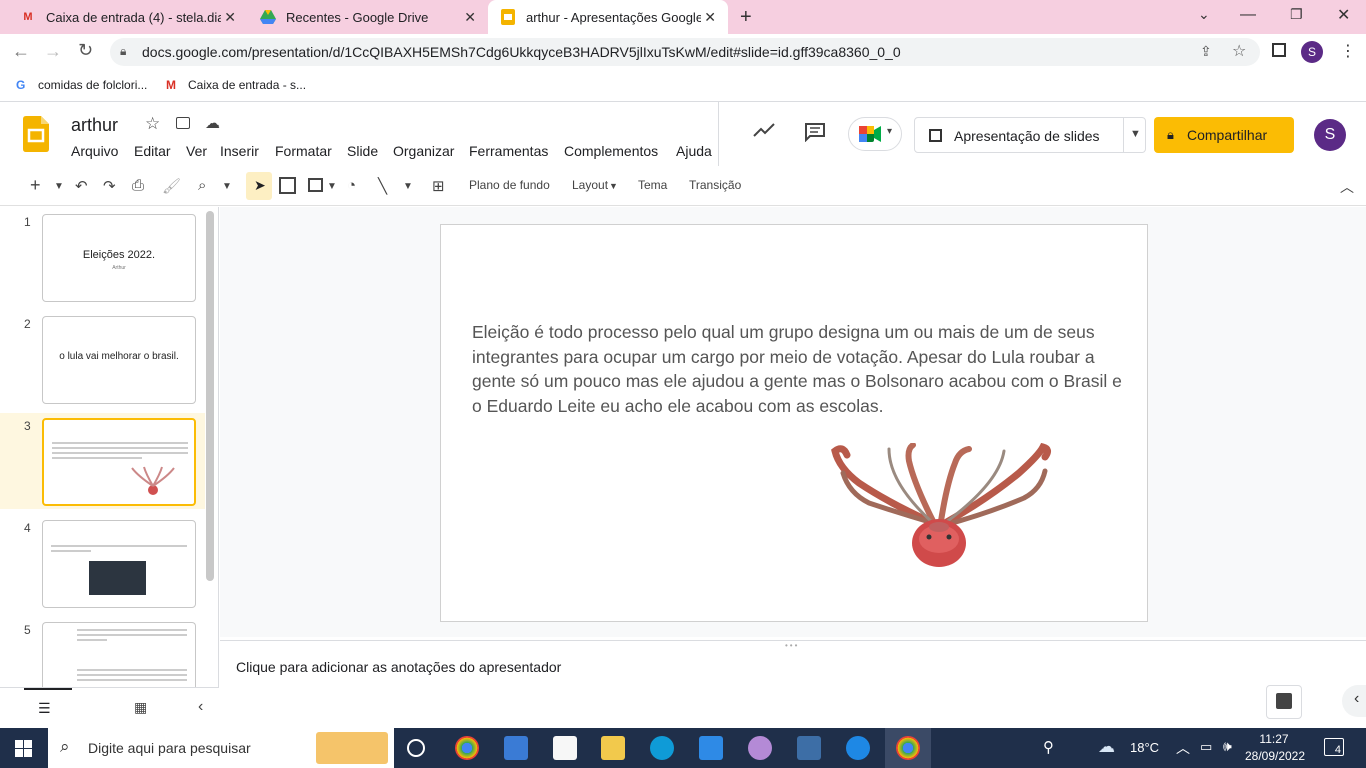 This screenshot has height=768, width=1366. What do you see at coordinates (1279, 50) in the screenshot?
I see `sidebar-icon` at bounding box center [1279, 50].